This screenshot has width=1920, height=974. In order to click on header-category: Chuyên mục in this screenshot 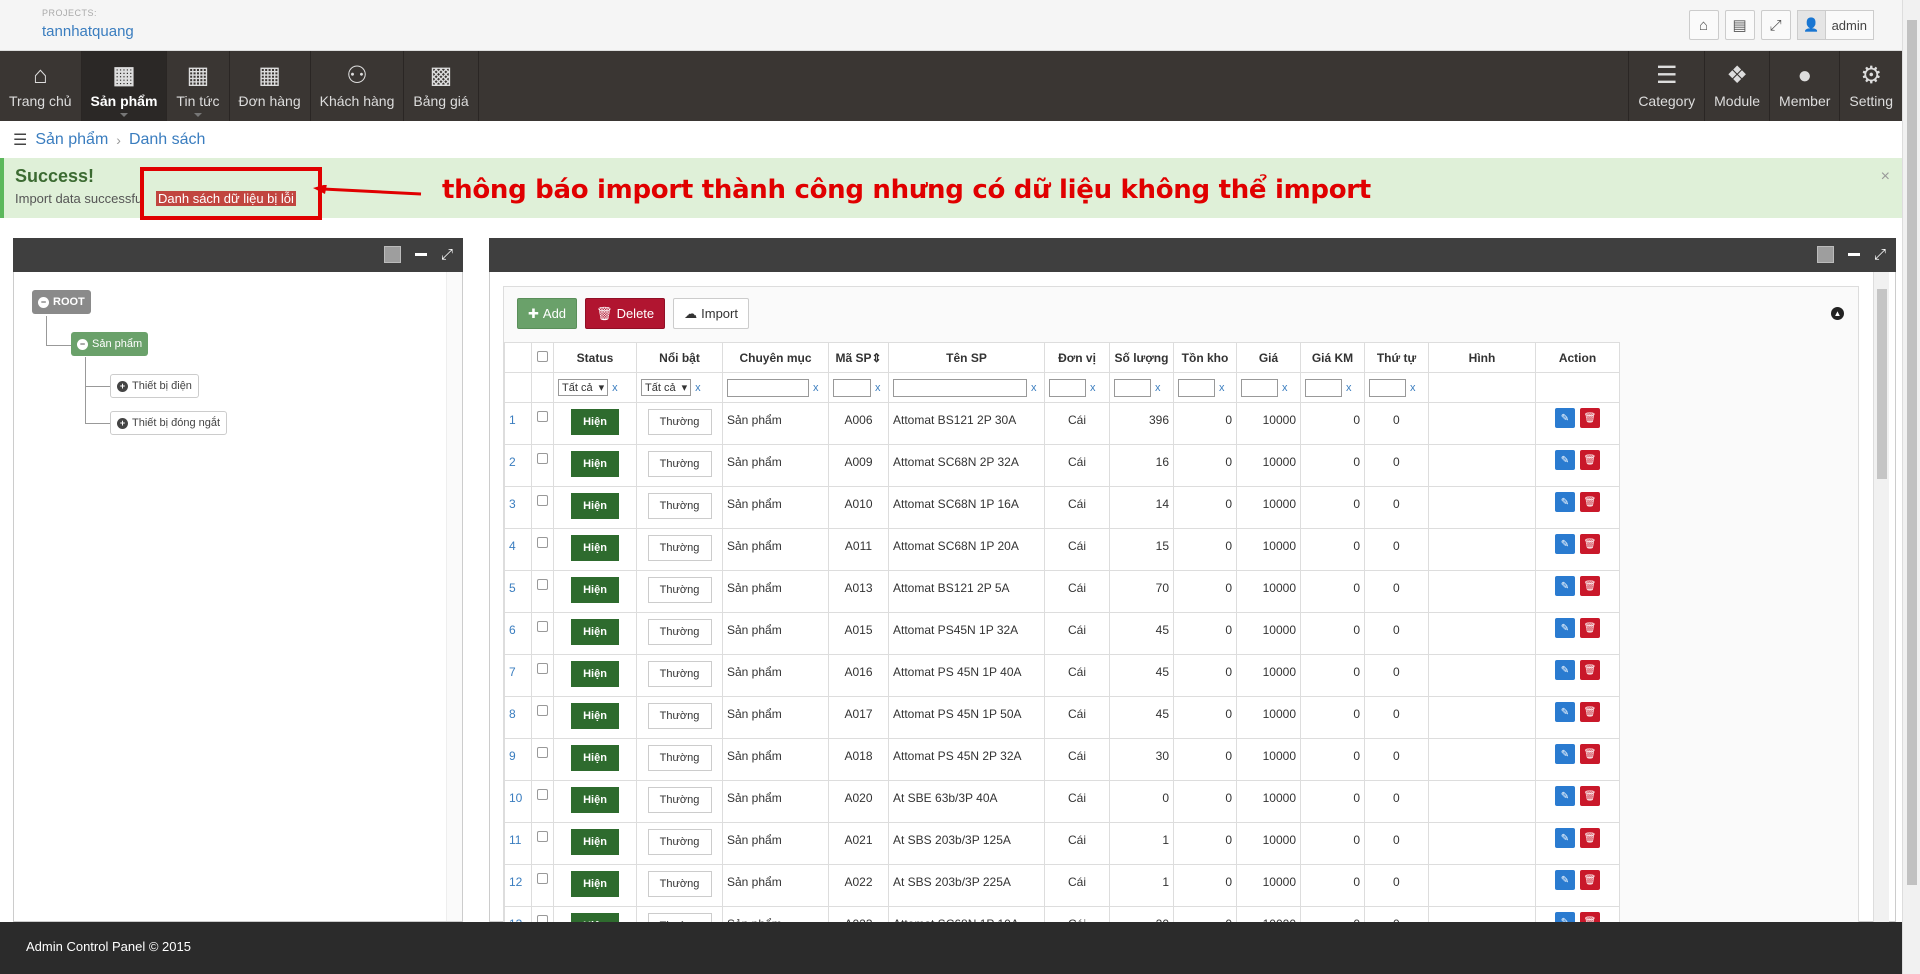, I will do `click(775, 357)`.